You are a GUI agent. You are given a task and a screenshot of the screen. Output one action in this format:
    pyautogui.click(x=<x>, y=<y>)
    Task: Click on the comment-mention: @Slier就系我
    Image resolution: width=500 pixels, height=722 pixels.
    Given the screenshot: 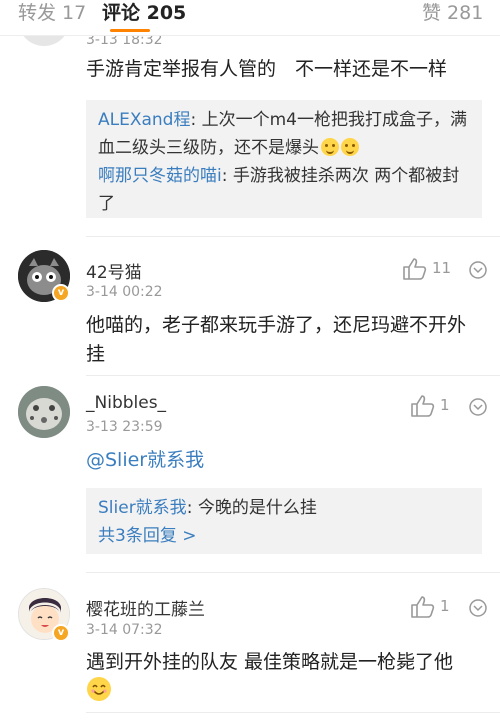 What is the action you would take?
    pyautogui.click(x=284, y=460)
    